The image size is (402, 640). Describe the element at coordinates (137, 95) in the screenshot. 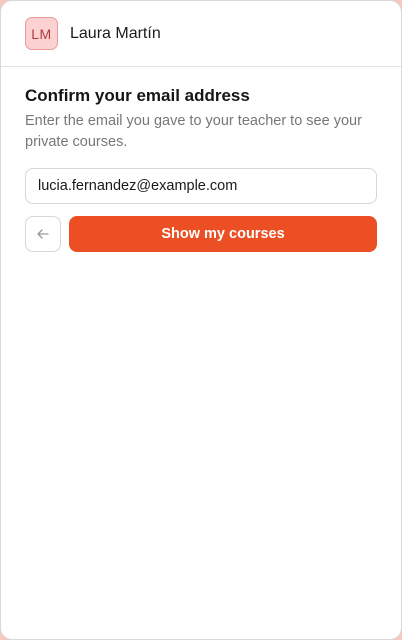

I see `form-title: Confirm your email address` at that location.